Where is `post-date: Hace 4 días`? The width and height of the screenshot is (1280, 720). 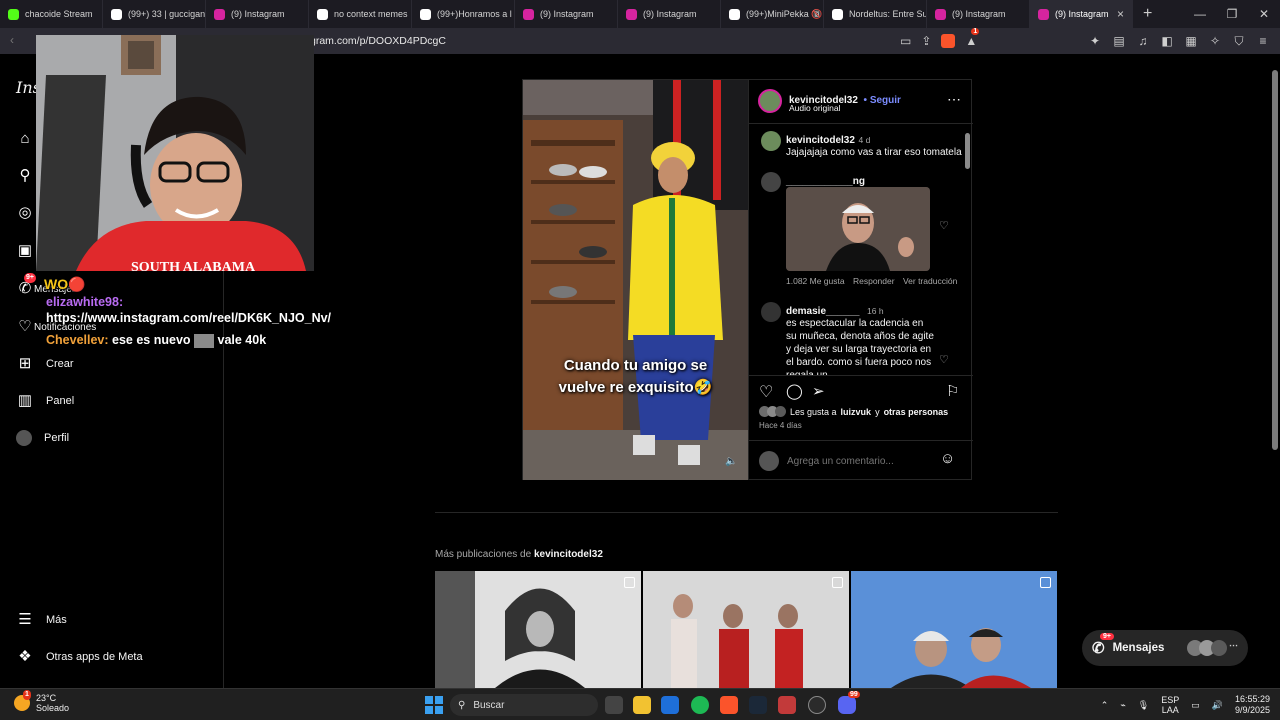
post-date: Hace 4 días is located at coordinates (780, 425).